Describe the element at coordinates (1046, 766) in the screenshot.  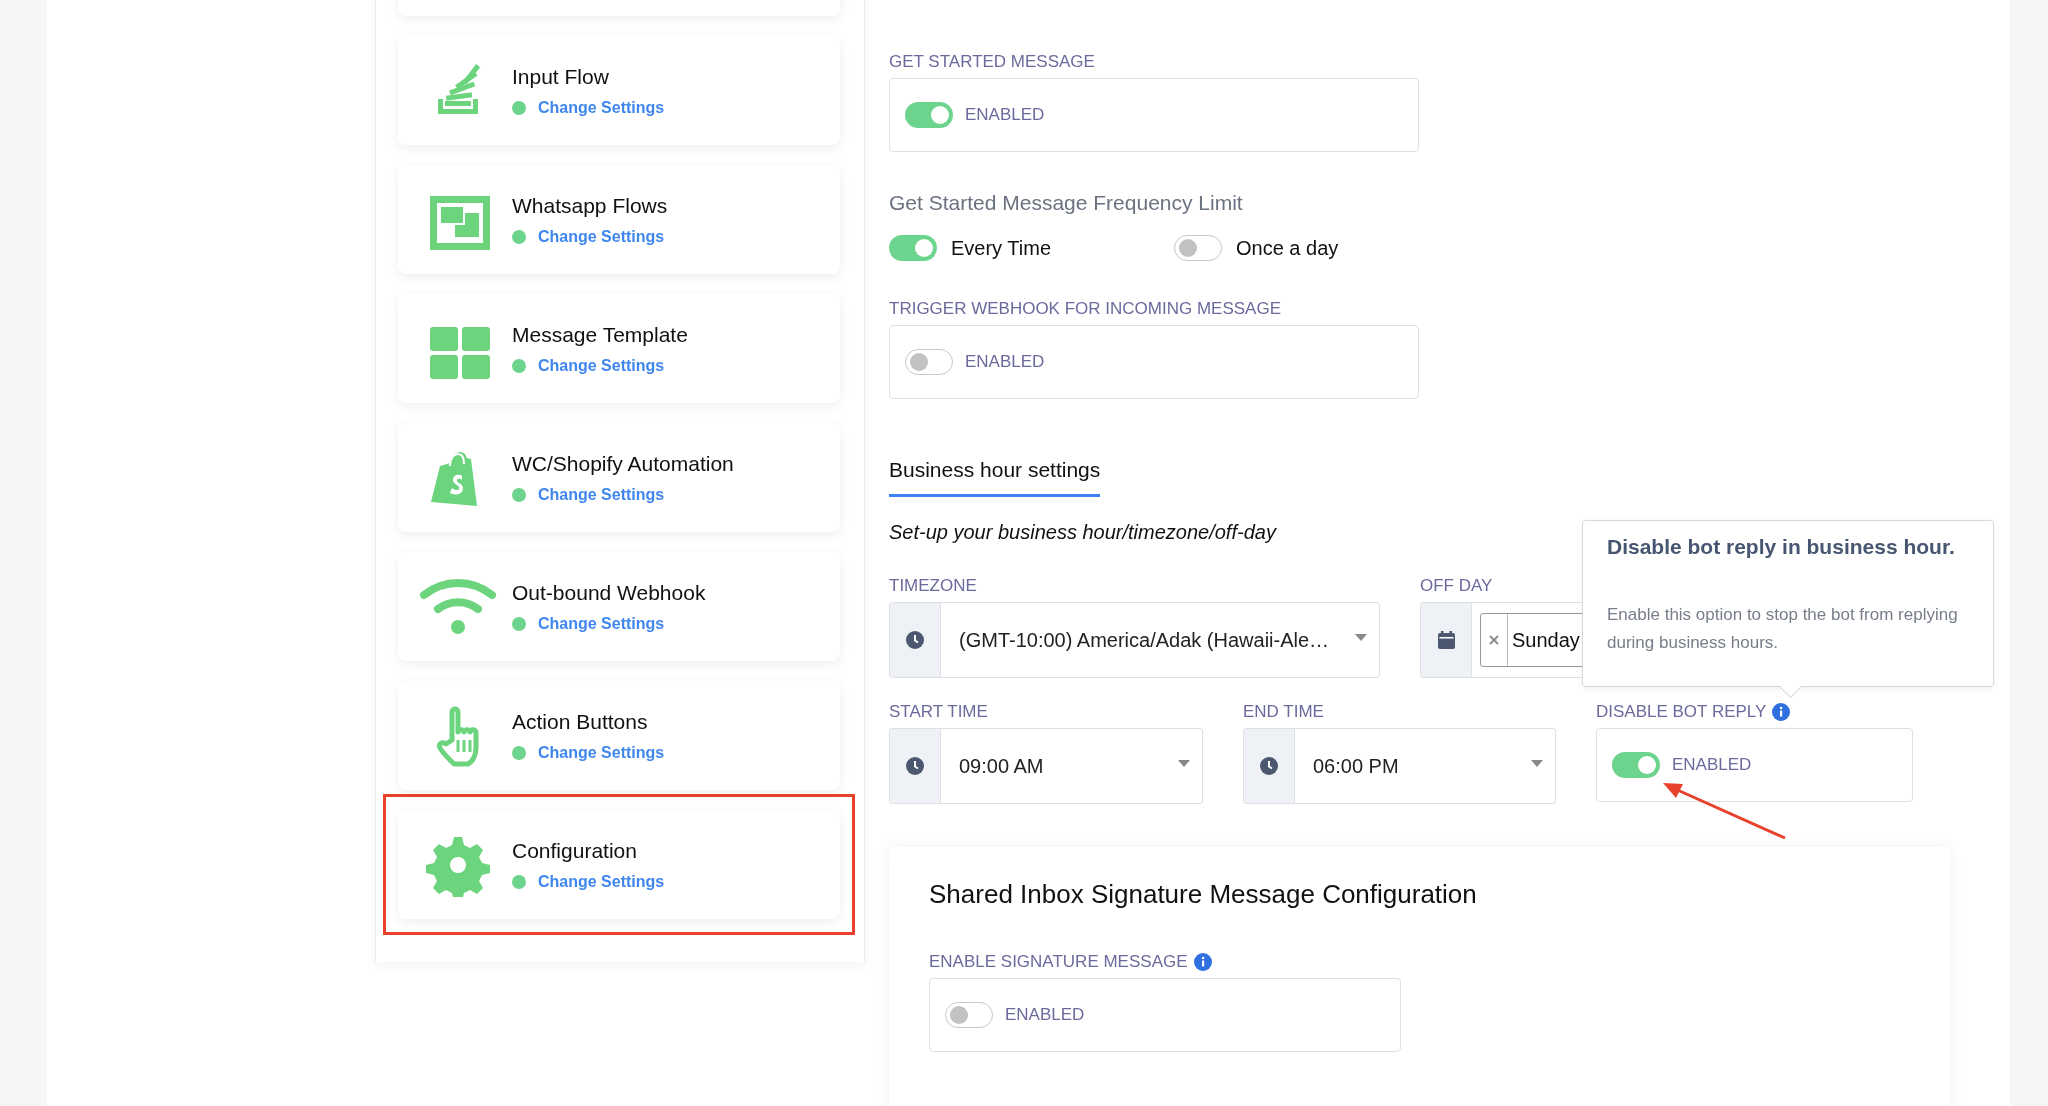
I see `dropdown-field: 09:00 AM` at that location.